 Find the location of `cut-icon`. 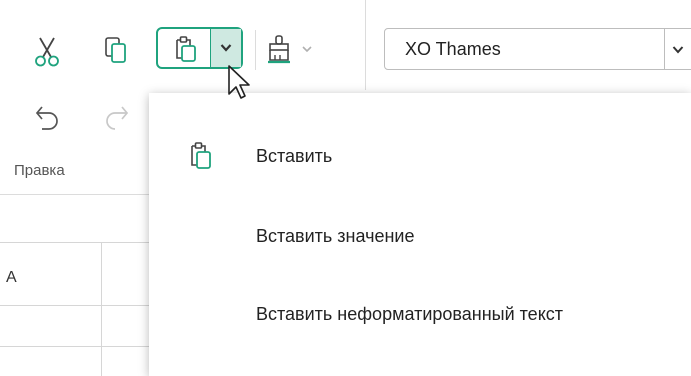

cut-icon is located at coordinates (47, 52).